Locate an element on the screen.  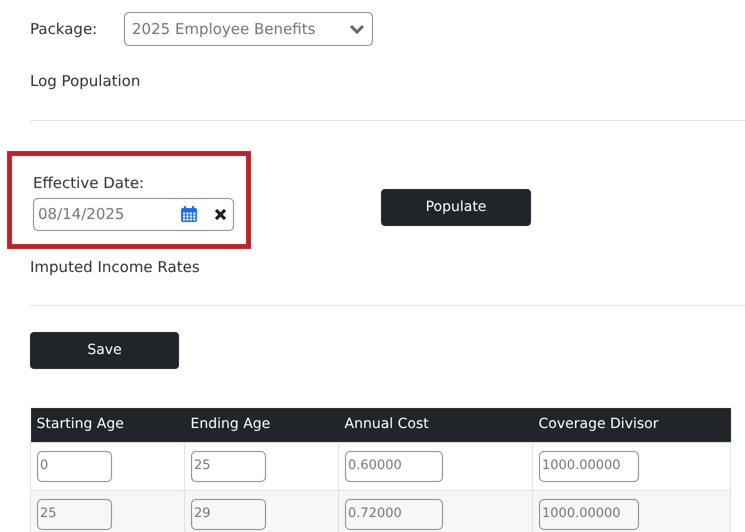
chevron-down-icon is located at coordinates (357, 29).